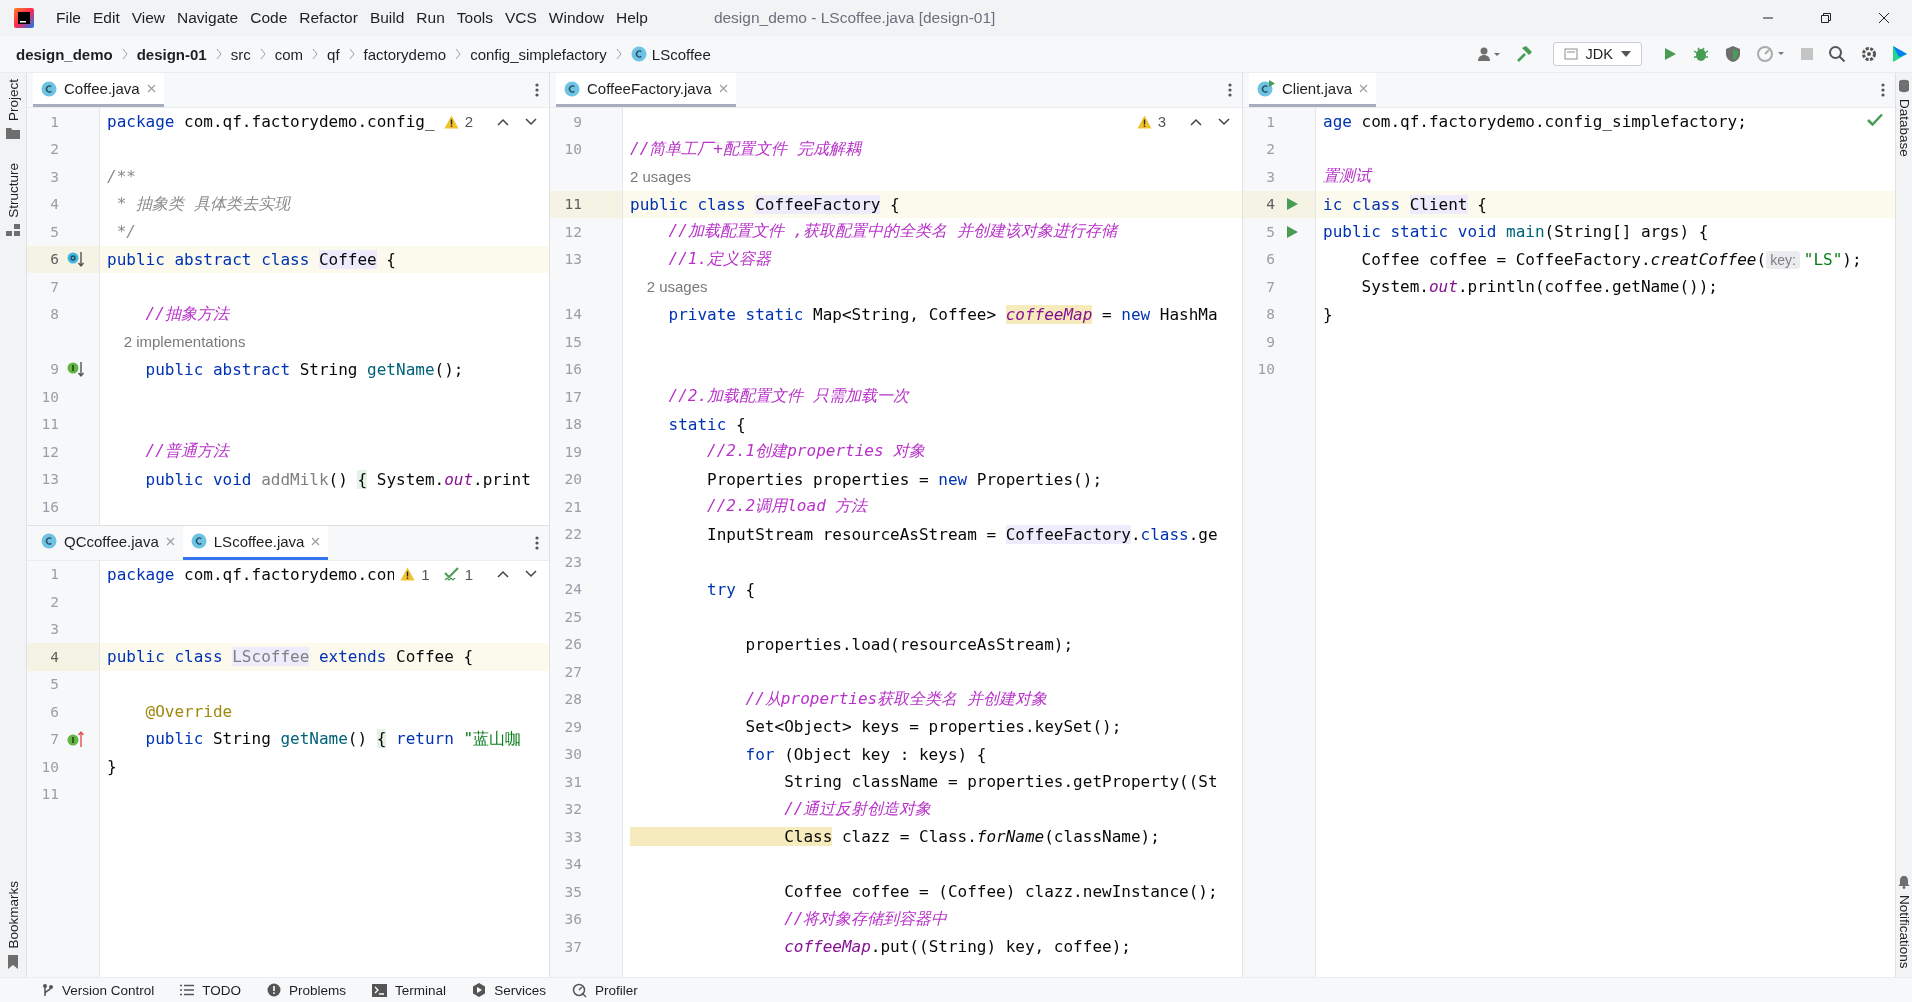 This screenshot has height=1002, width=1912. I want to click on tool-window-button: Project, so click(13, 109).